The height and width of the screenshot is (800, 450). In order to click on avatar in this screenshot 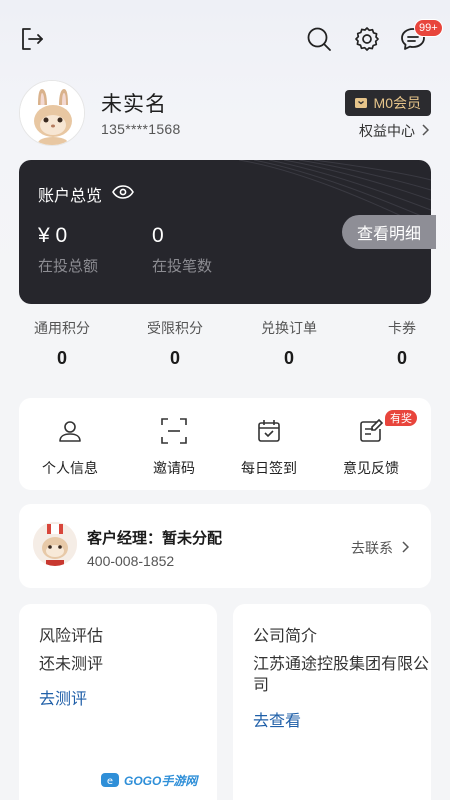, I will do `click(52, 113)`.